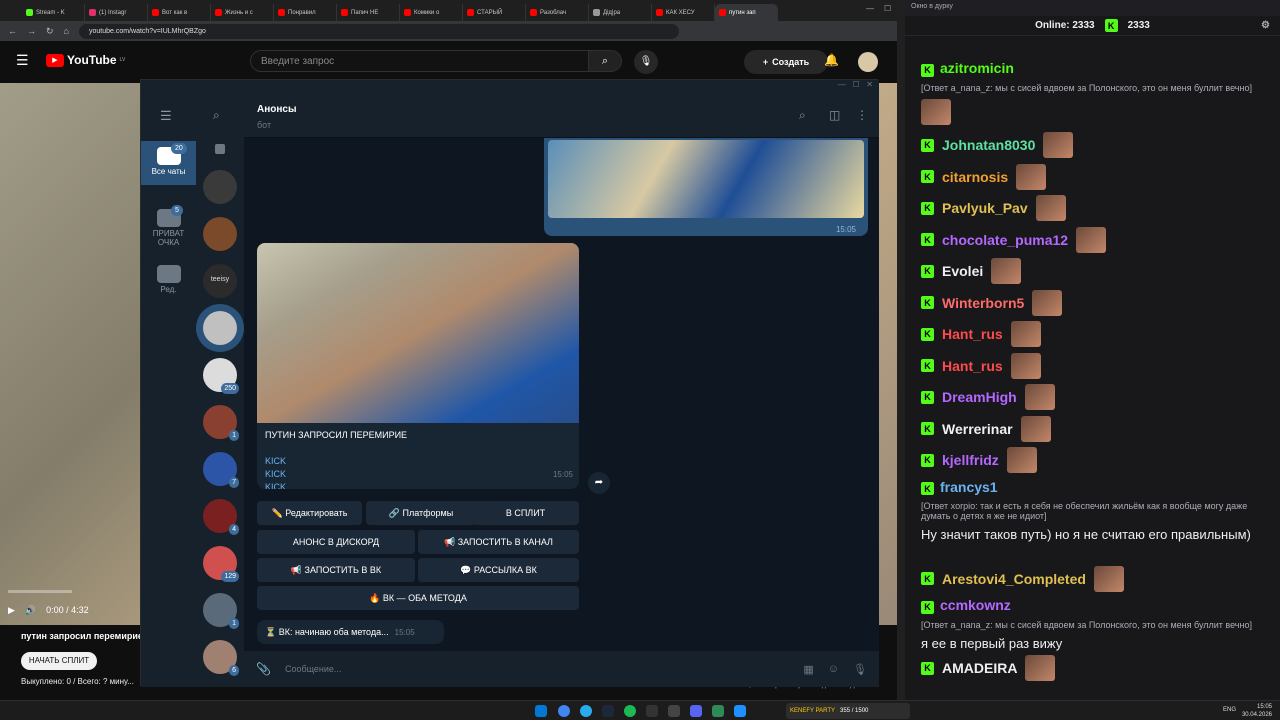 Image resolution: width=1280 pixels, height=720 pixels. Describe the element at coordinates (525, 513) in the screenshot. I see `split-button: В СПЛИТ` at that location.